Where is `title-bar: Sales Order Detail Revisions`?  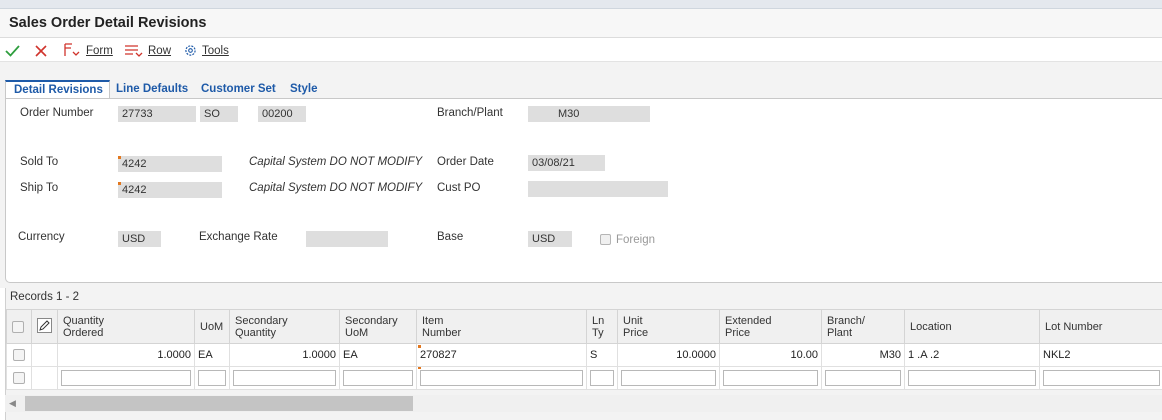
title-bar: Sales Order Detail Revisions is located at coordinates (581, 23).